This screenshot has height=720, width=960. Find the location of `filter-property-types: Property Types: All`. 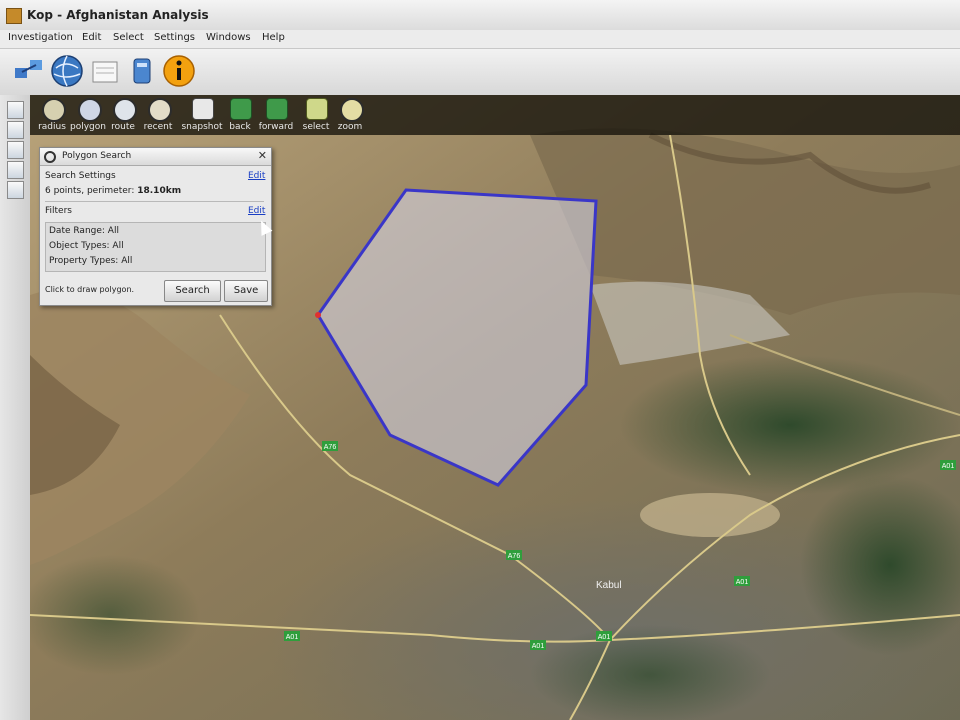

filter-property-types: Property Types: All is located at coordinates (91, 261).